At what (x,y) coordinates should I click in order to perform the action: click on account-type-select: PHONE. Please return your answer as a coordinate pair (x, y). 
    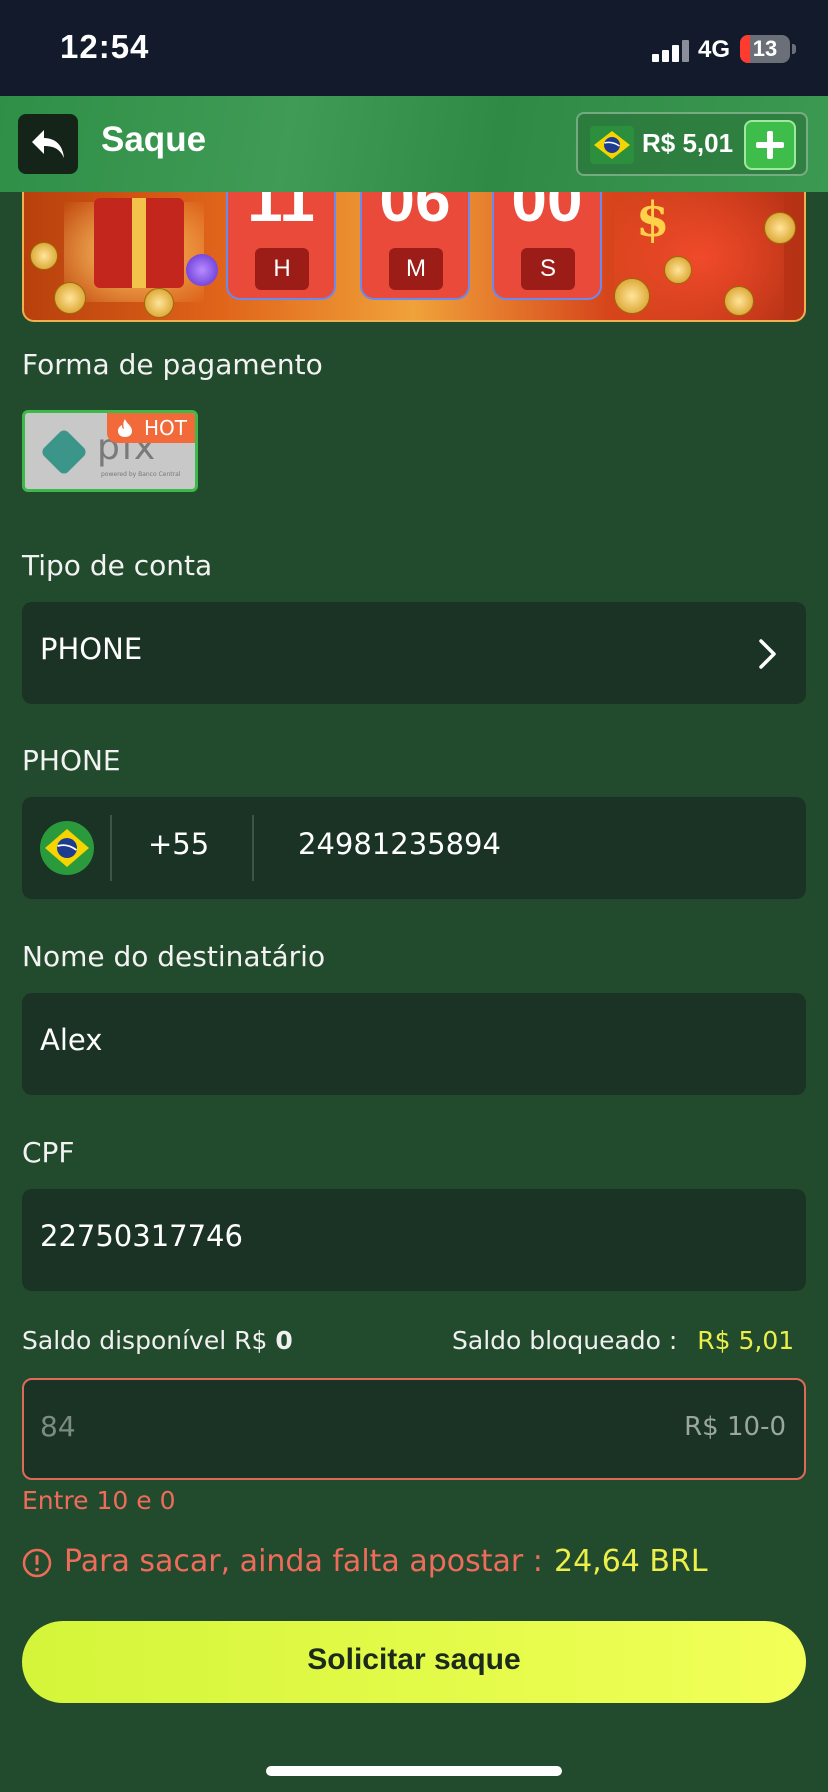
    Looking at the image, I should click on (414, 653).